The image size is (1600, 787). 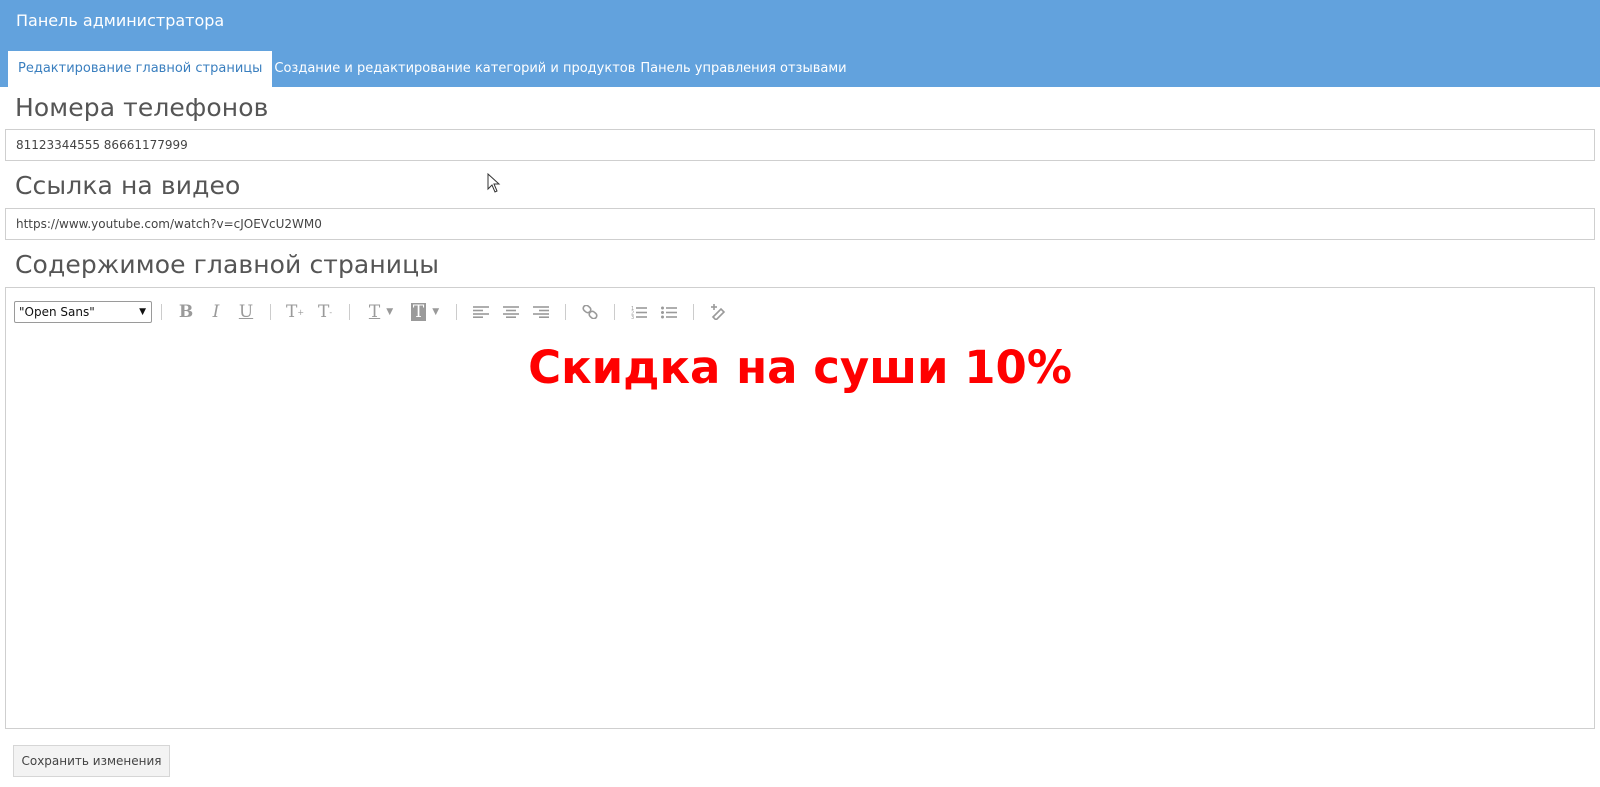 I want to click on align-center-icon, so click(x=511, y=312).